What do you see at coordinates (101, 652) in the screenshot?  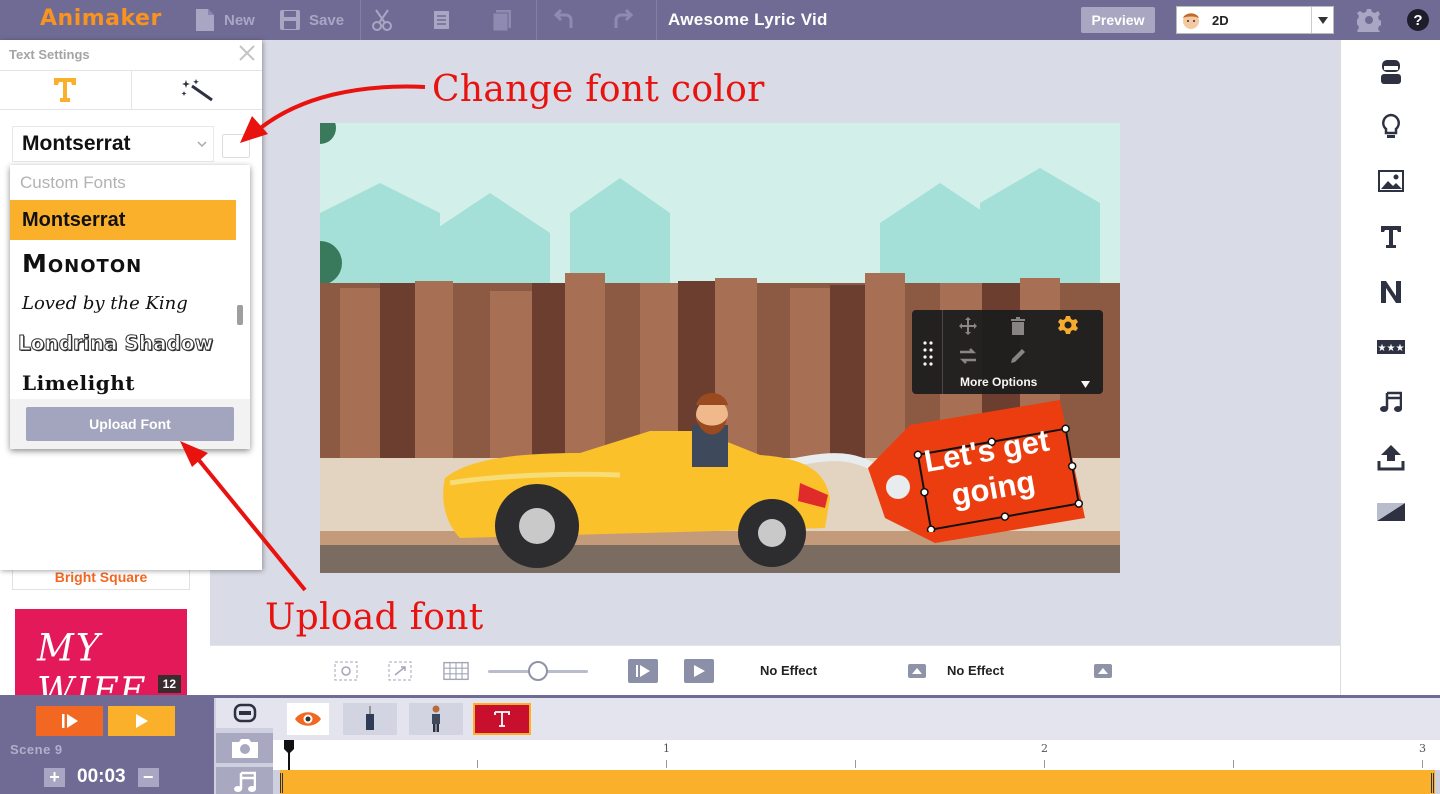 I see `library-card: MY WIFE 12` at bounding box center [101, 652].